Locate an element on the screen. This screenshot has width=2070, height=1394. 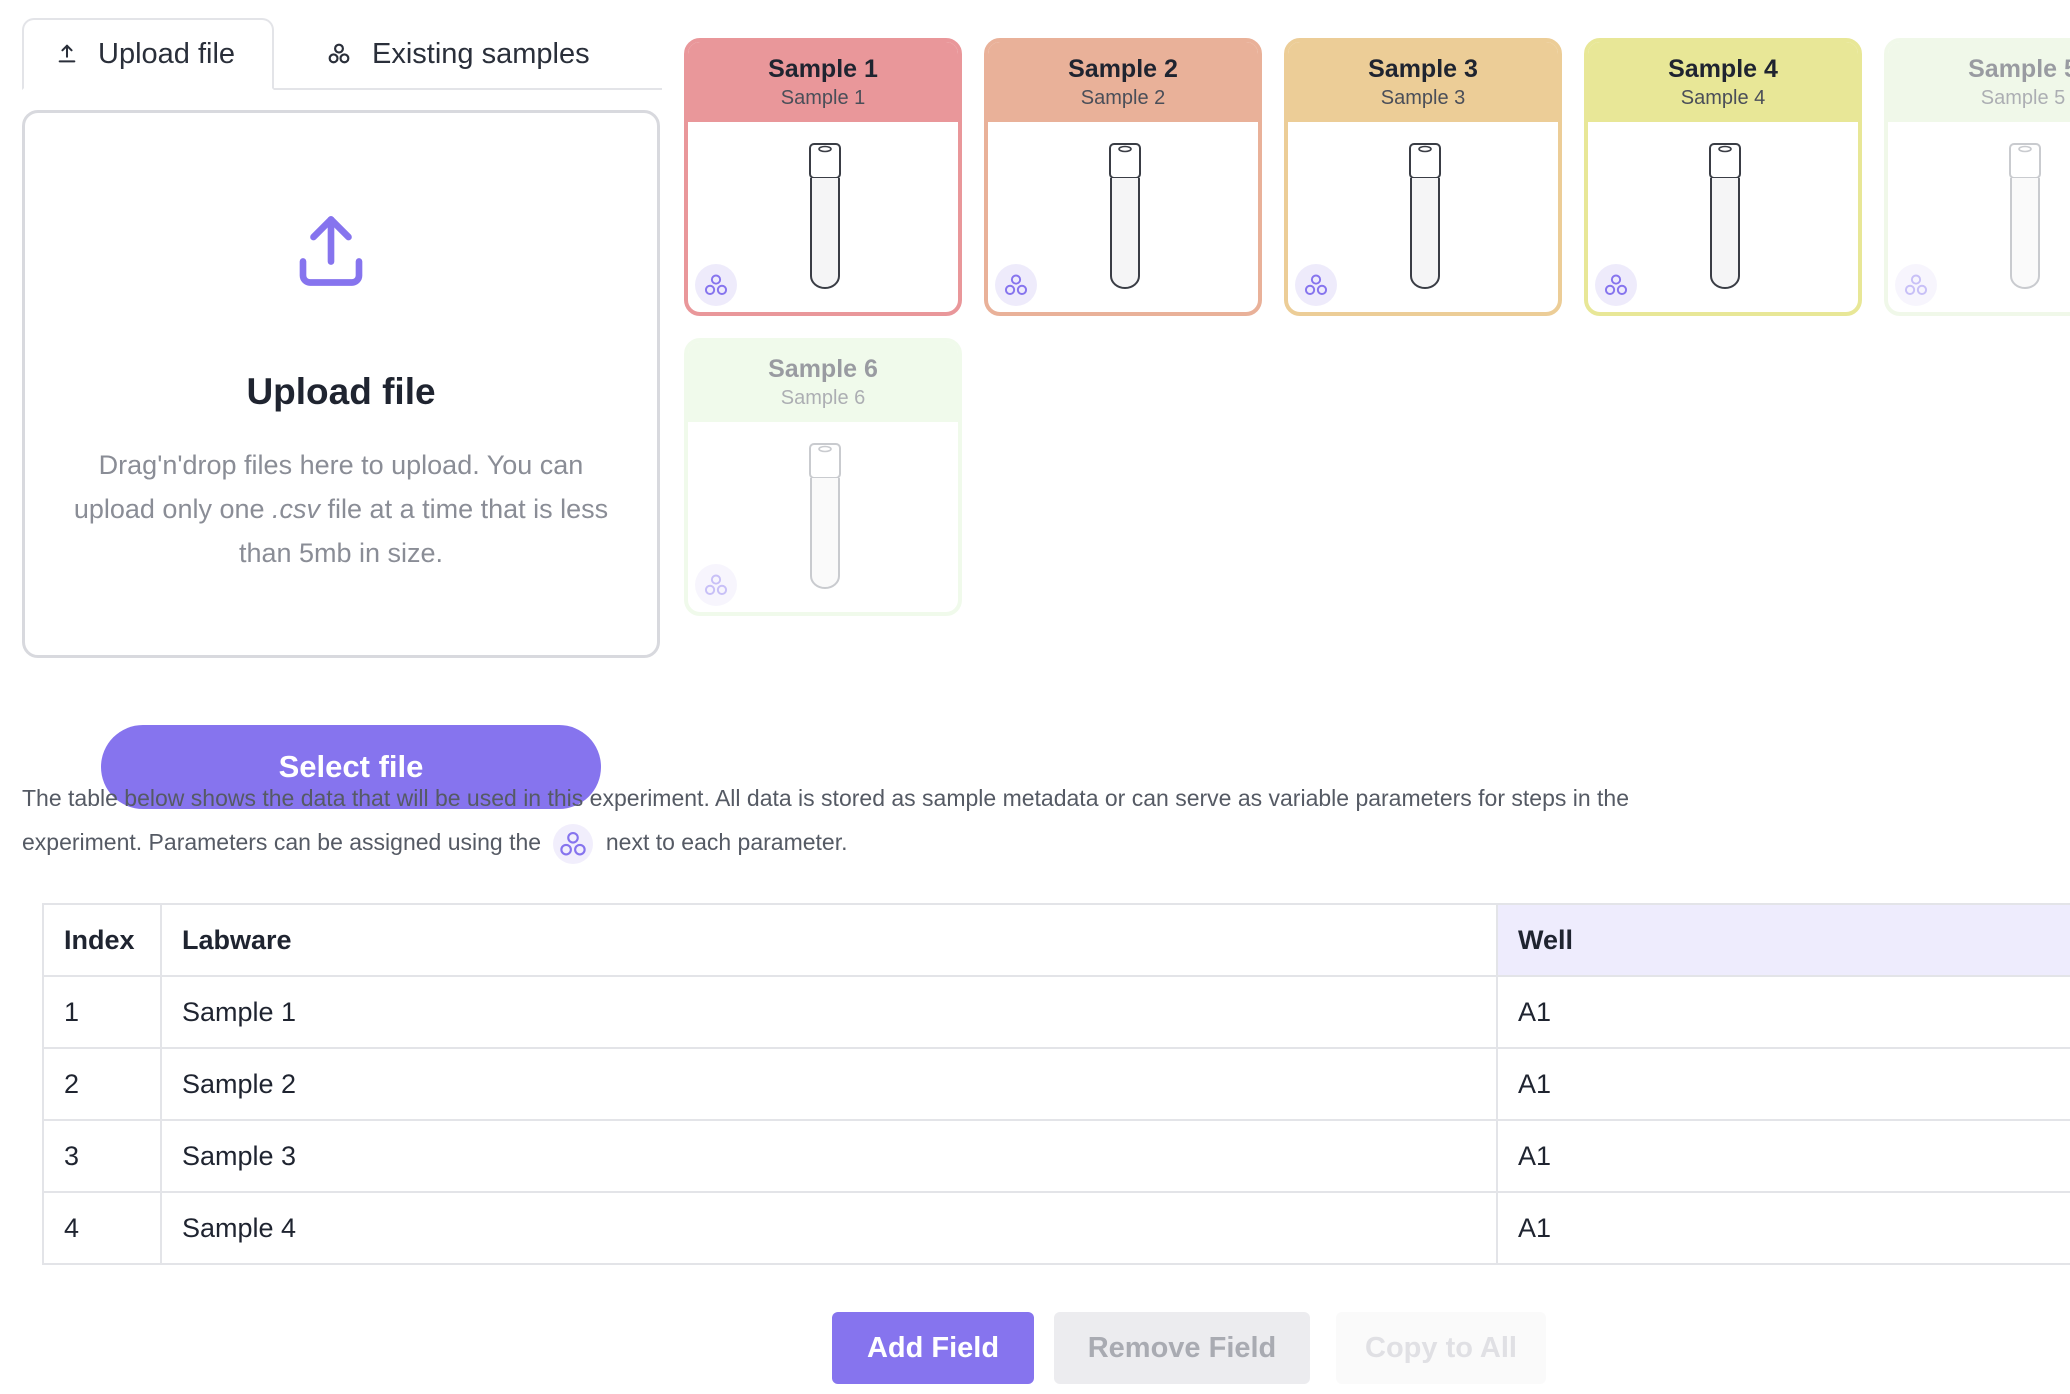
table-header-row: Index Labware Well is located at coordinates (1056, 940).